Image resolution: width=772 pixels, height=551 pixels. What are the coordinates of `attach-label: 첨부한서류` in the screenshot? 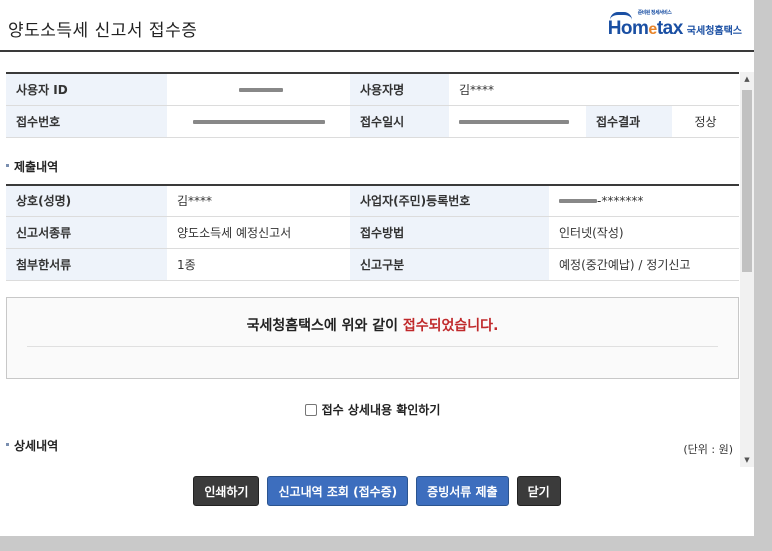 It's located at (86, 264).